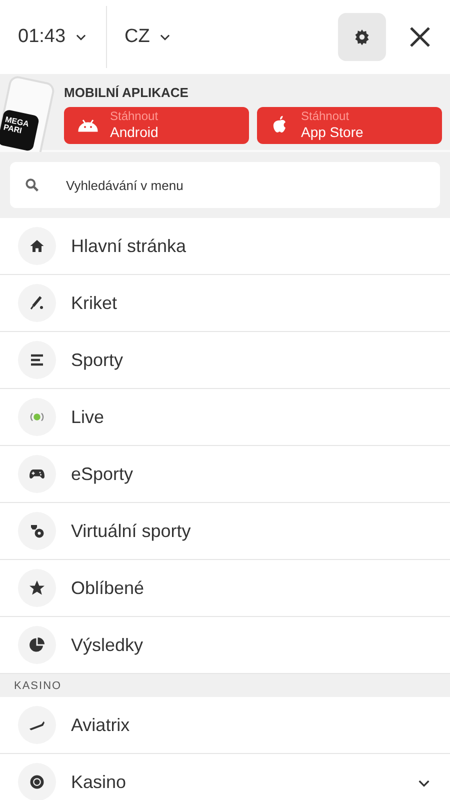  What do you see at coordinates (16, 127) in the screenshot?
I see `app-logo: MEGA PARI` at bounding box center [16, 127].